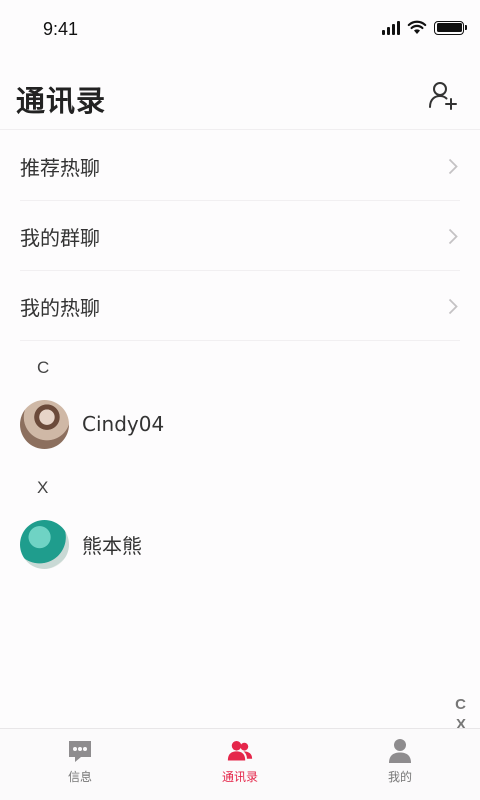  Describe the element at coordinates (443, 95) in the screenshot. I see `add-user-icon` at that location.